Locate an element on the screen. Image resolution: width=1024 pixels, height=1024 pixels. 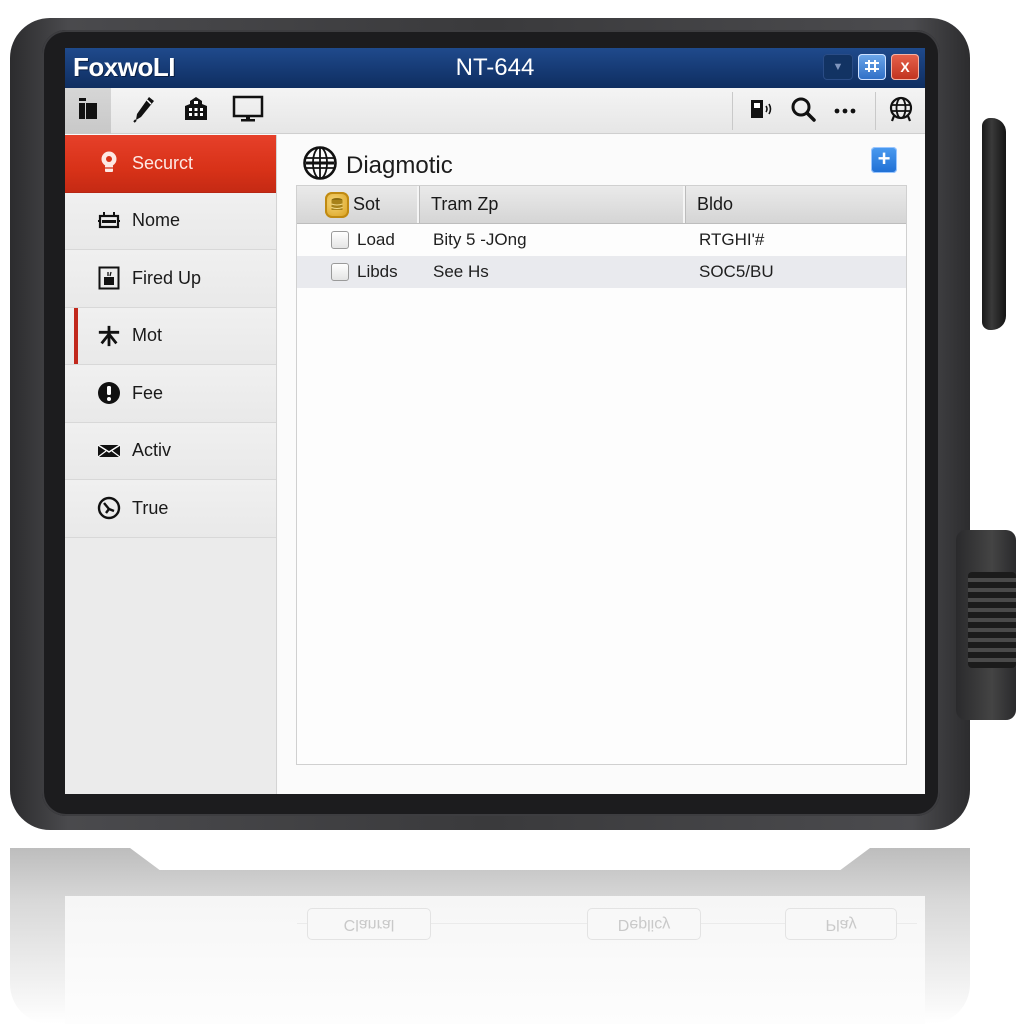
cell-text: Load is located at coordinates (376, 239).